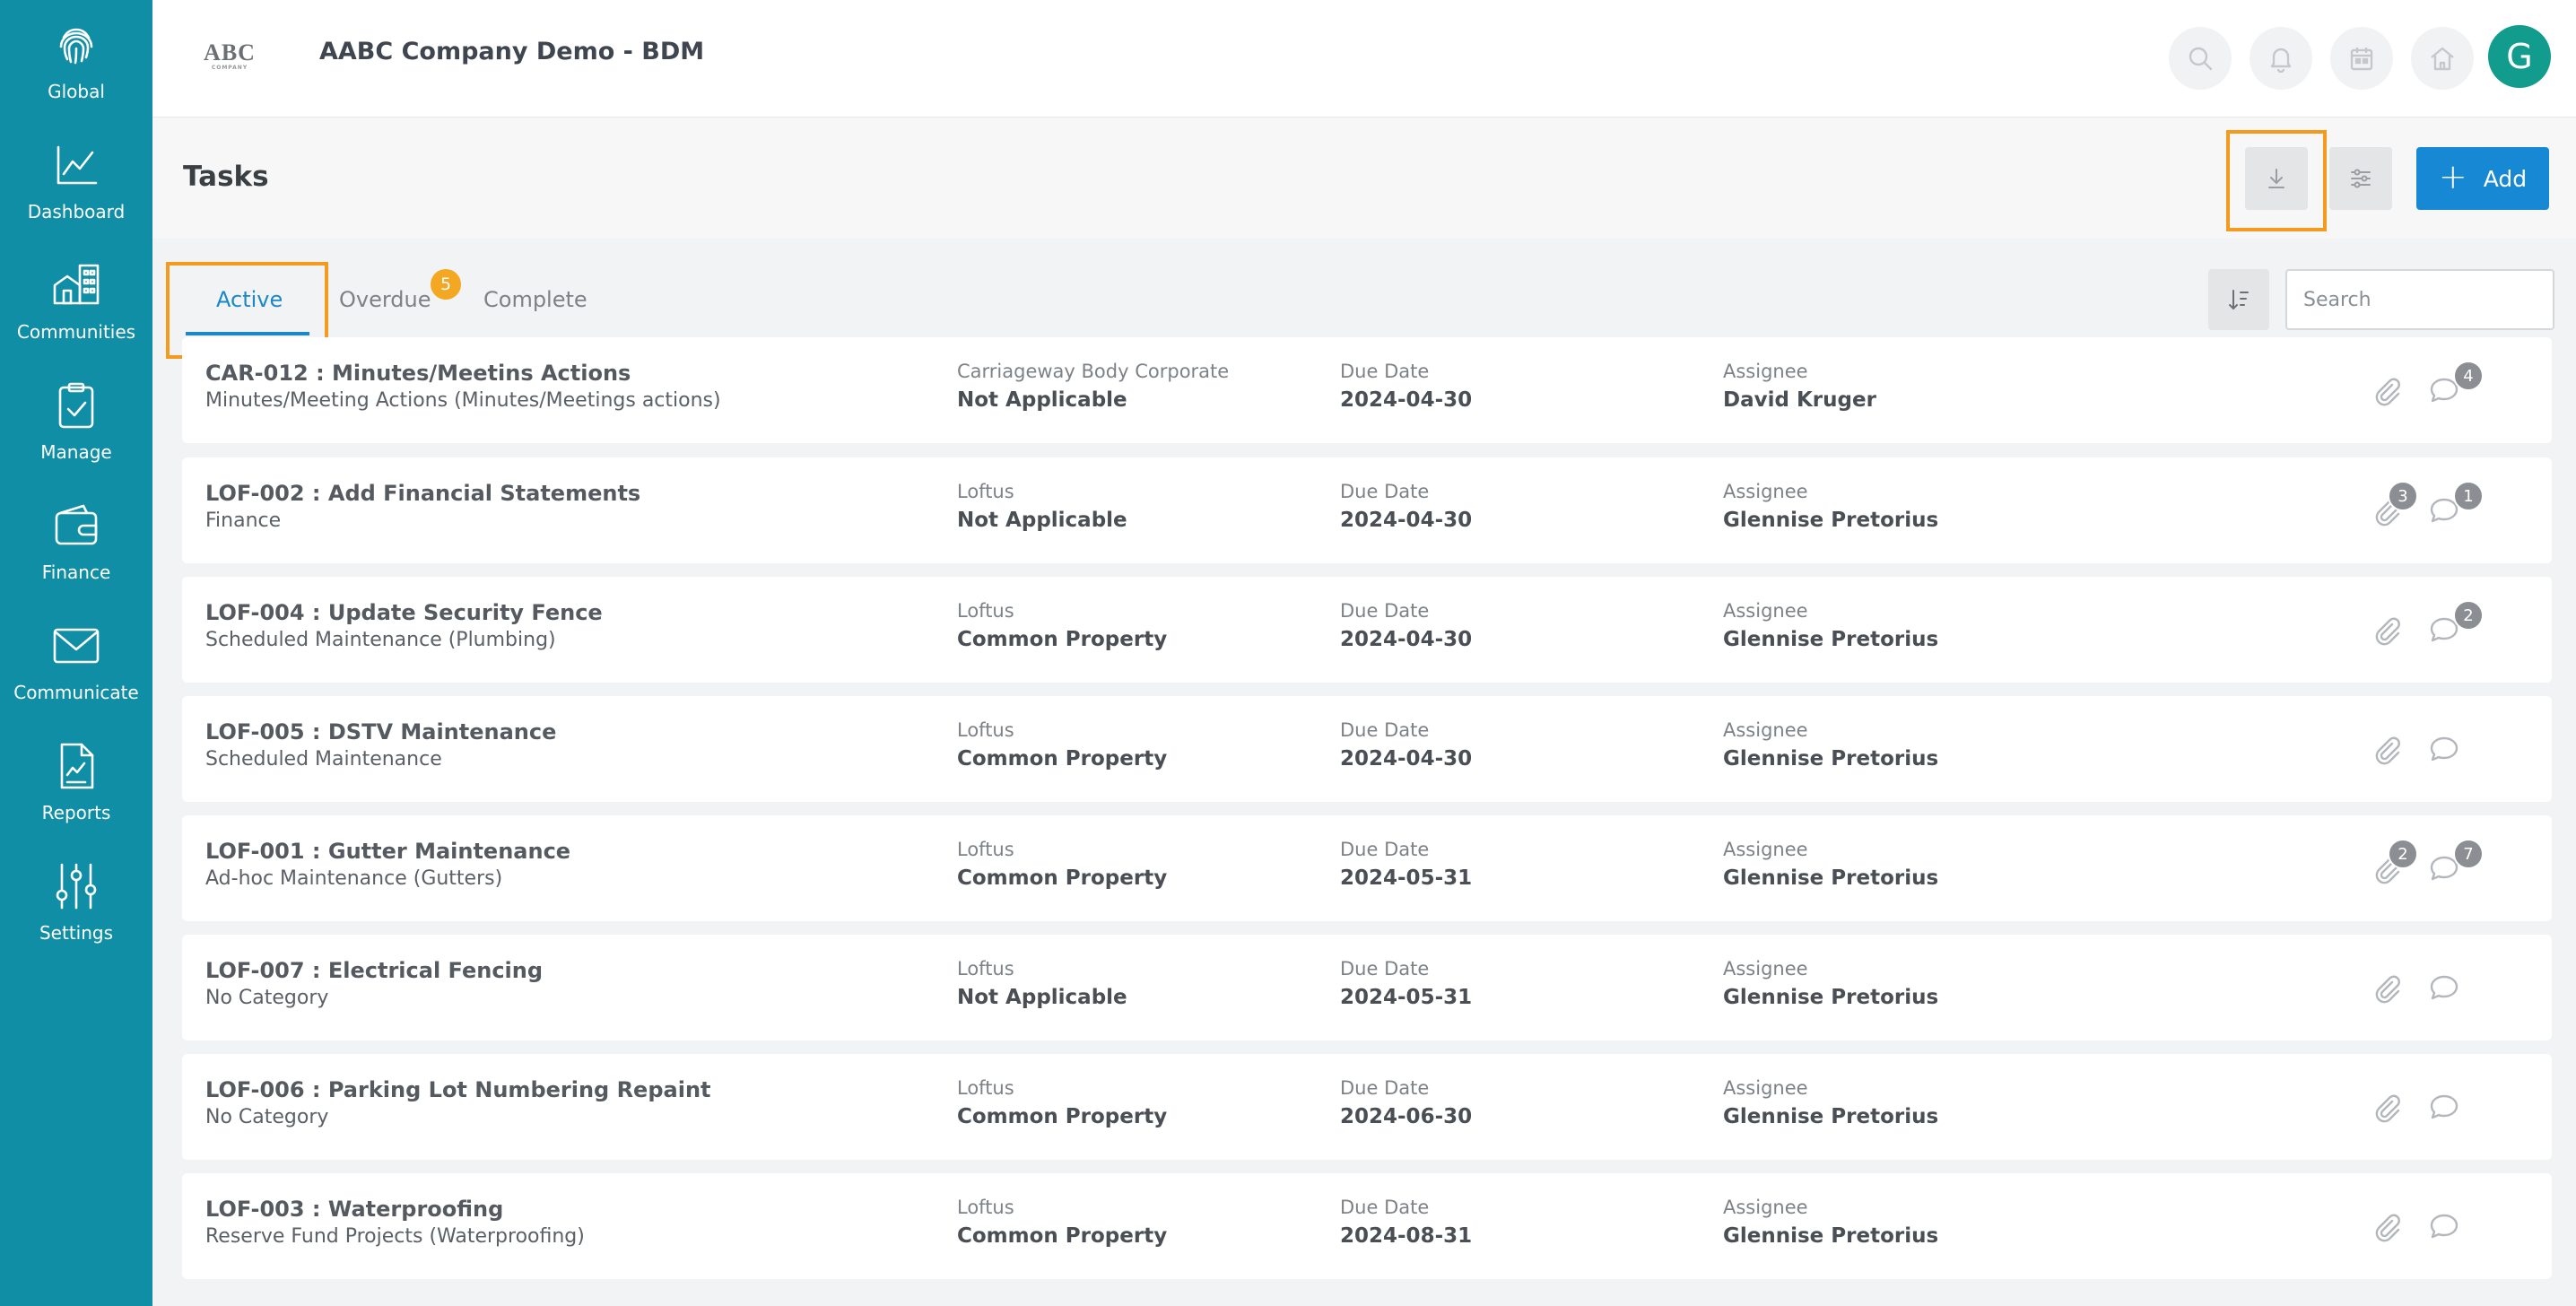  What do you see at coordinates (2482, 178) in the screenshot?
I see `add-task-button: + Add` at bounding box center [2482, 178].